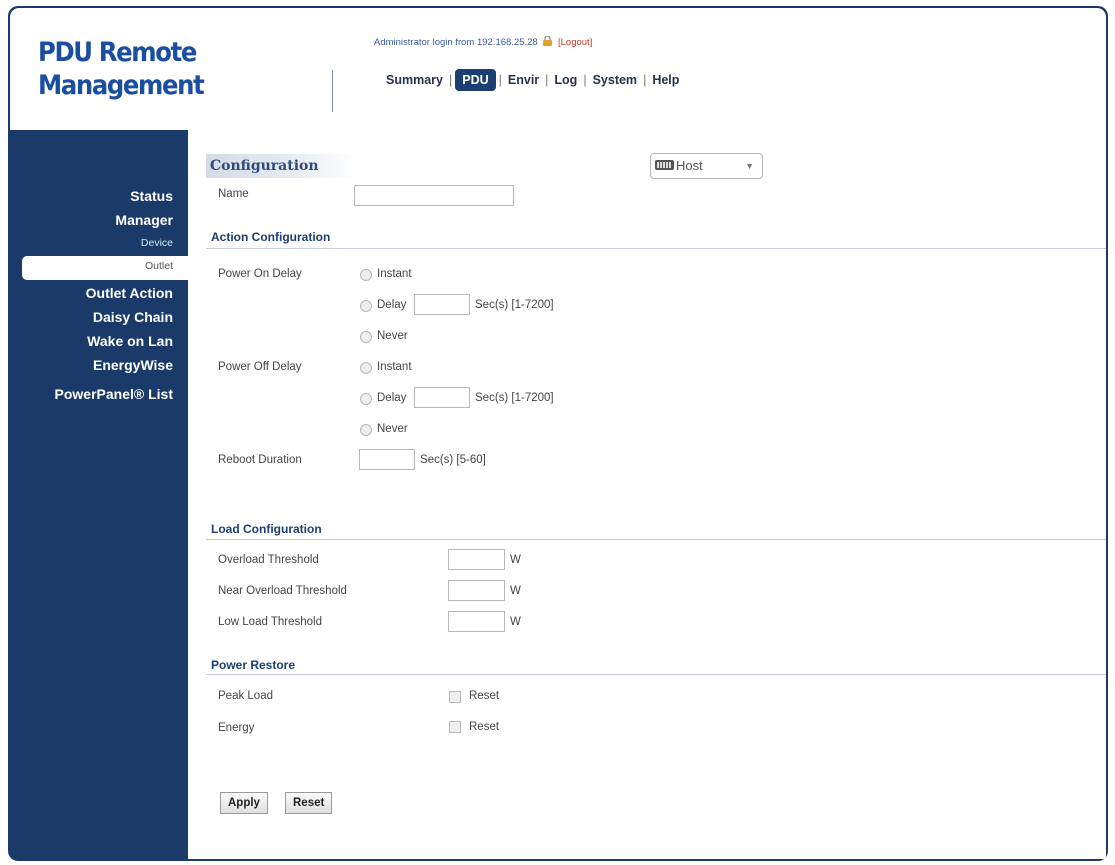 The width and height of the screenshot is (1115, 865). What do you see at coordinates (366, 368) in the screenshot?
I see `power-off-instant-radio` at bounding box center [366, 368].